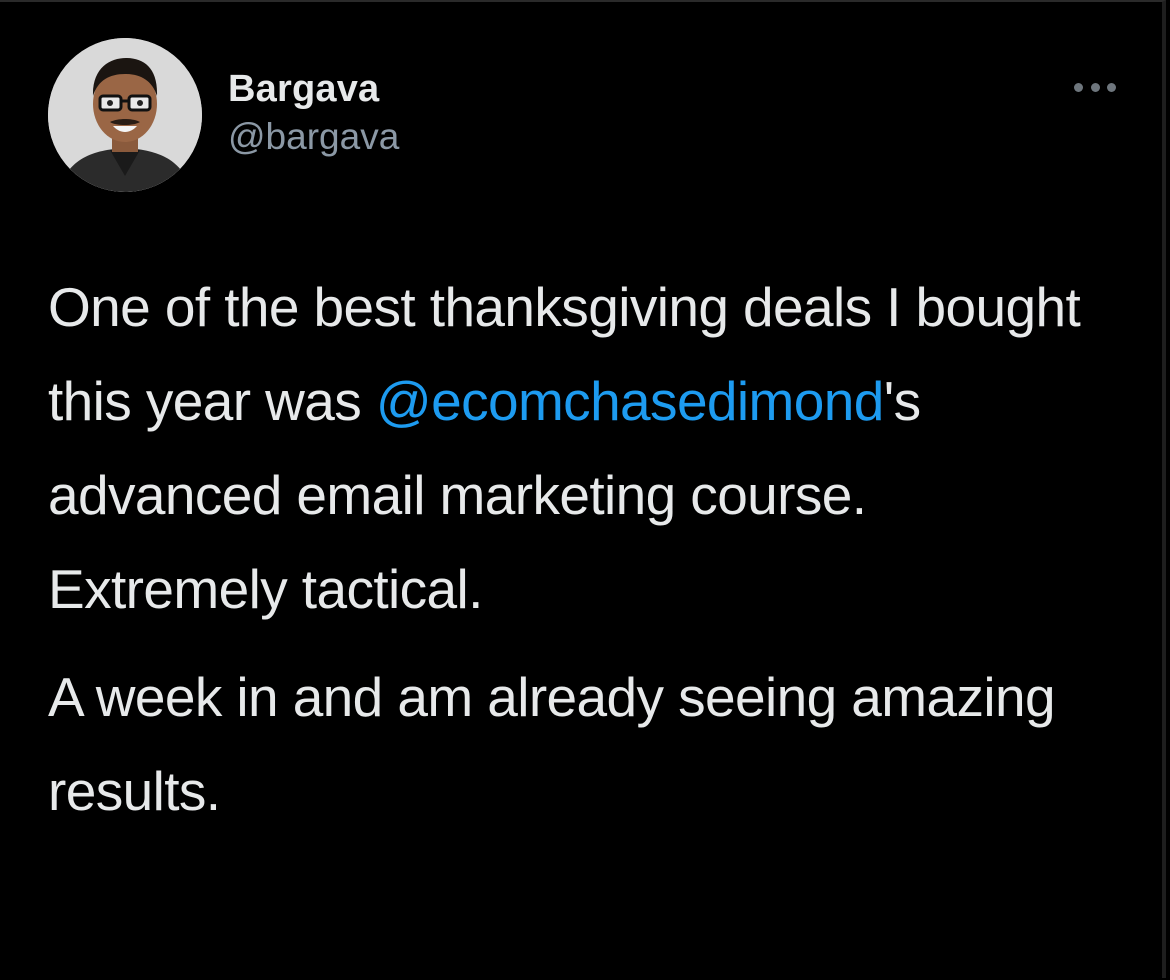 The image size is (1170, 980). I want to click on author-avatar, so click(125, 115).